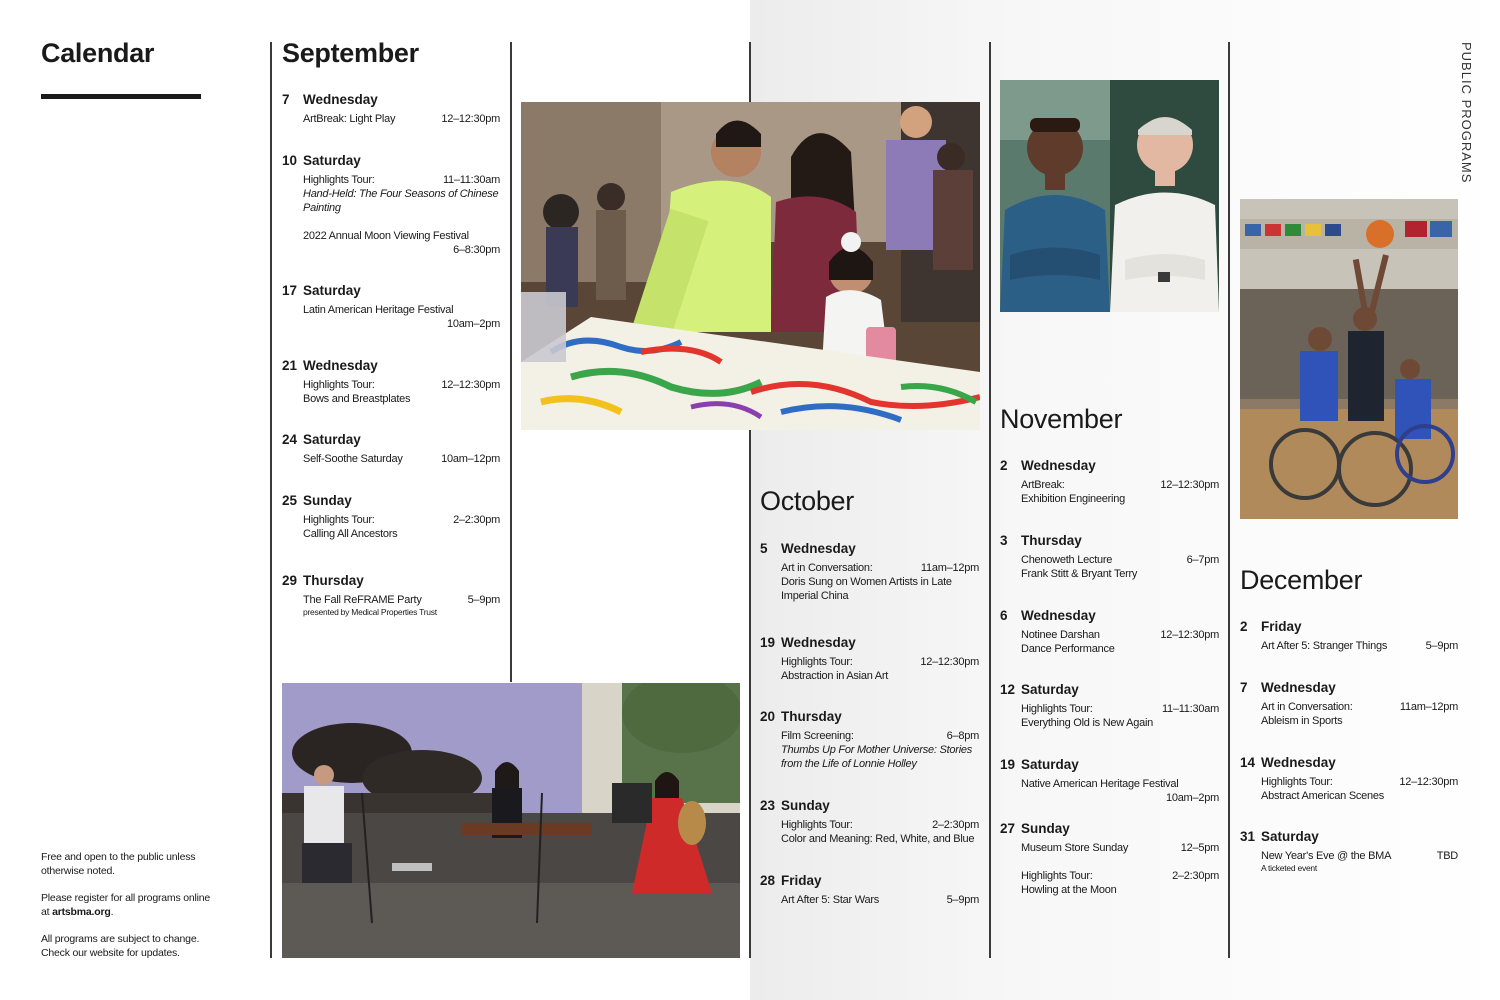  I want to click on event-day: 31, so click(1248, 836).